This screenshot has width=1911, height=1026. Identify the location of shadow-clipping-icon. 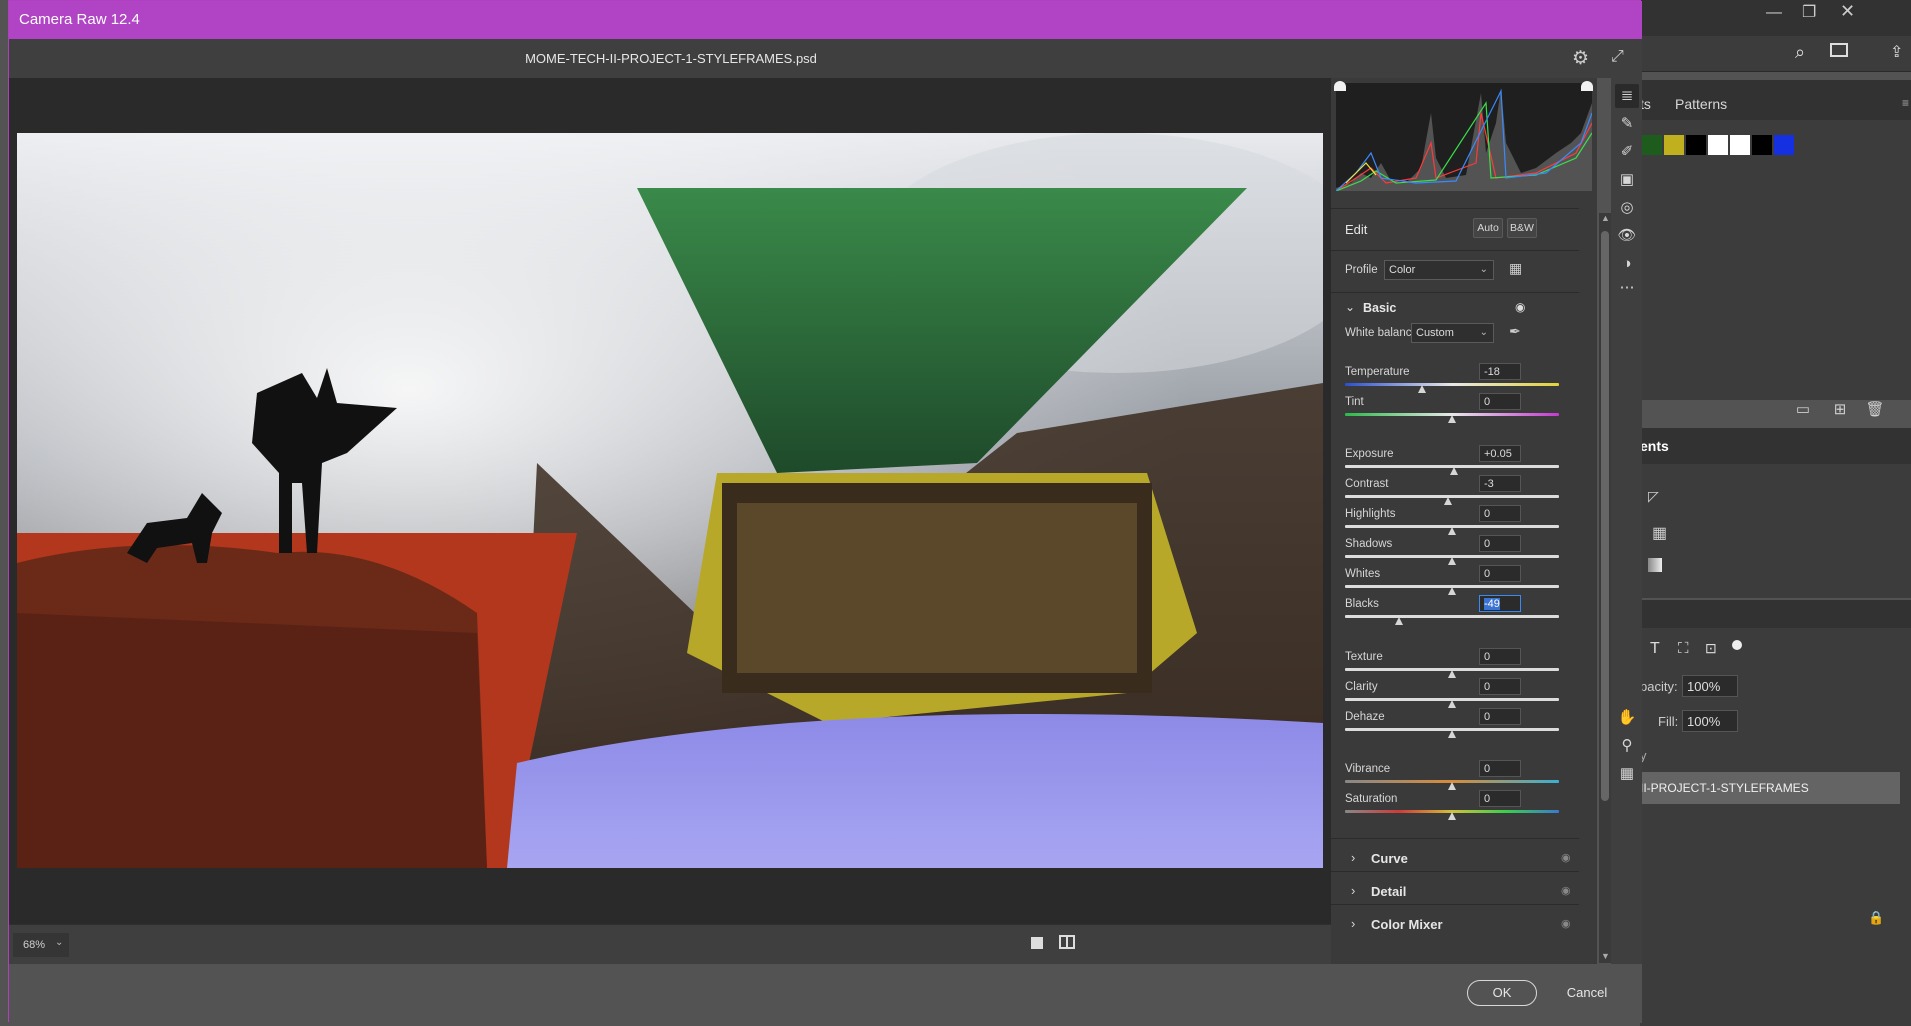
(1340, 86).